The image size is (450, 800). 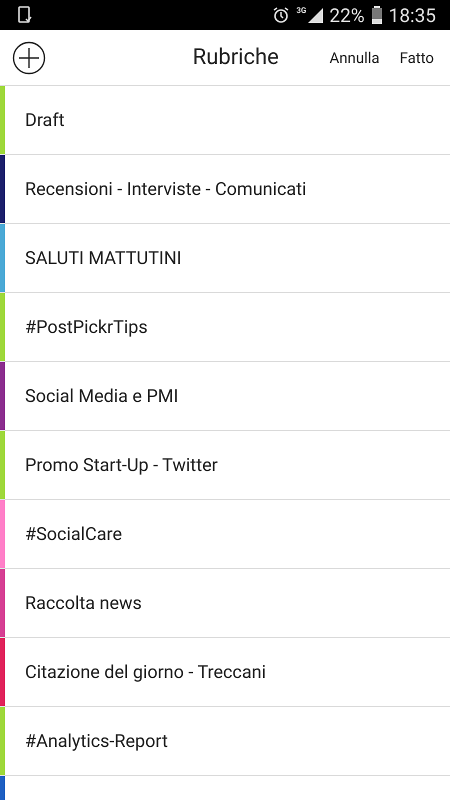 What do you see at coordinates (225, 258) in the screenshot?
I see `category-row: SALUTI MATTUTINI` at bounding box center [225, 258].